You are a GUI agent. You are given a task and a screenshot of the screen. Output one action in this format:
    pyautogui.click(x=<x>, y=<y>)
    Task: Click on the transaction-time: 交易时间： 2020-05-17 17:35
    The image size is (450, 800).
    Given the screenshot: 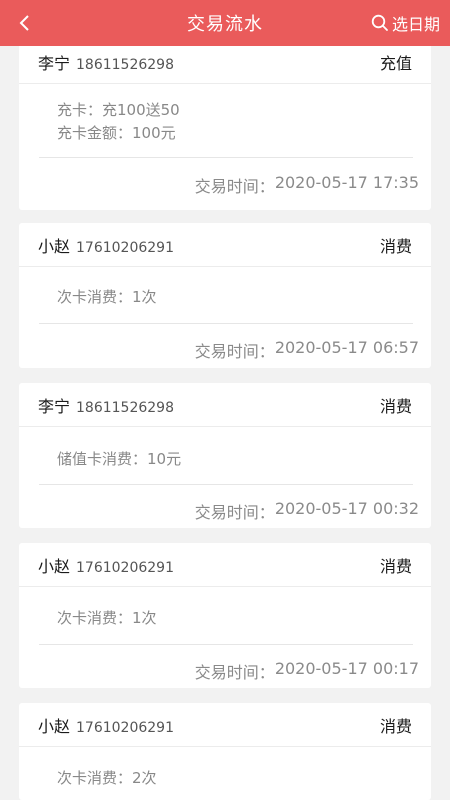 What is the action you would take?
    pyautogui.click(x=307, y=185)
    